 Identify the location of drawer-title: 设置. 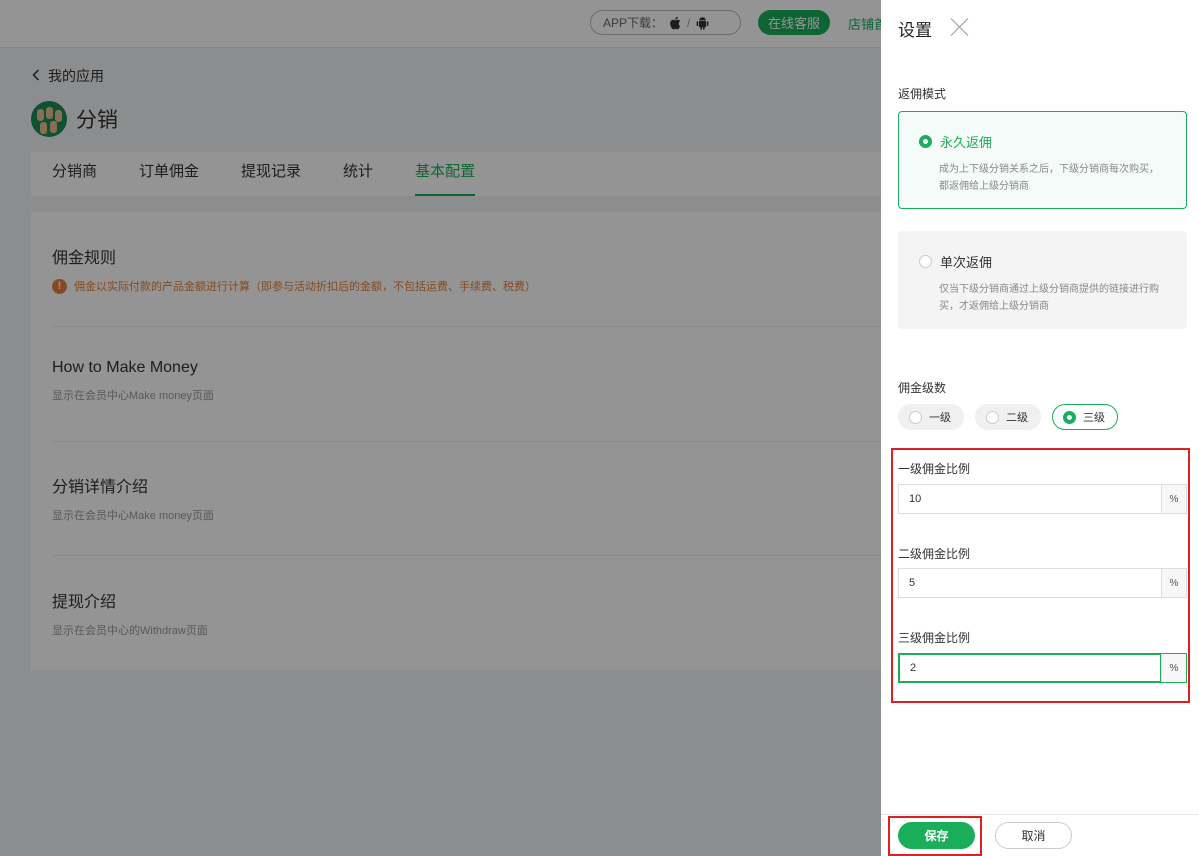
(915, 30).